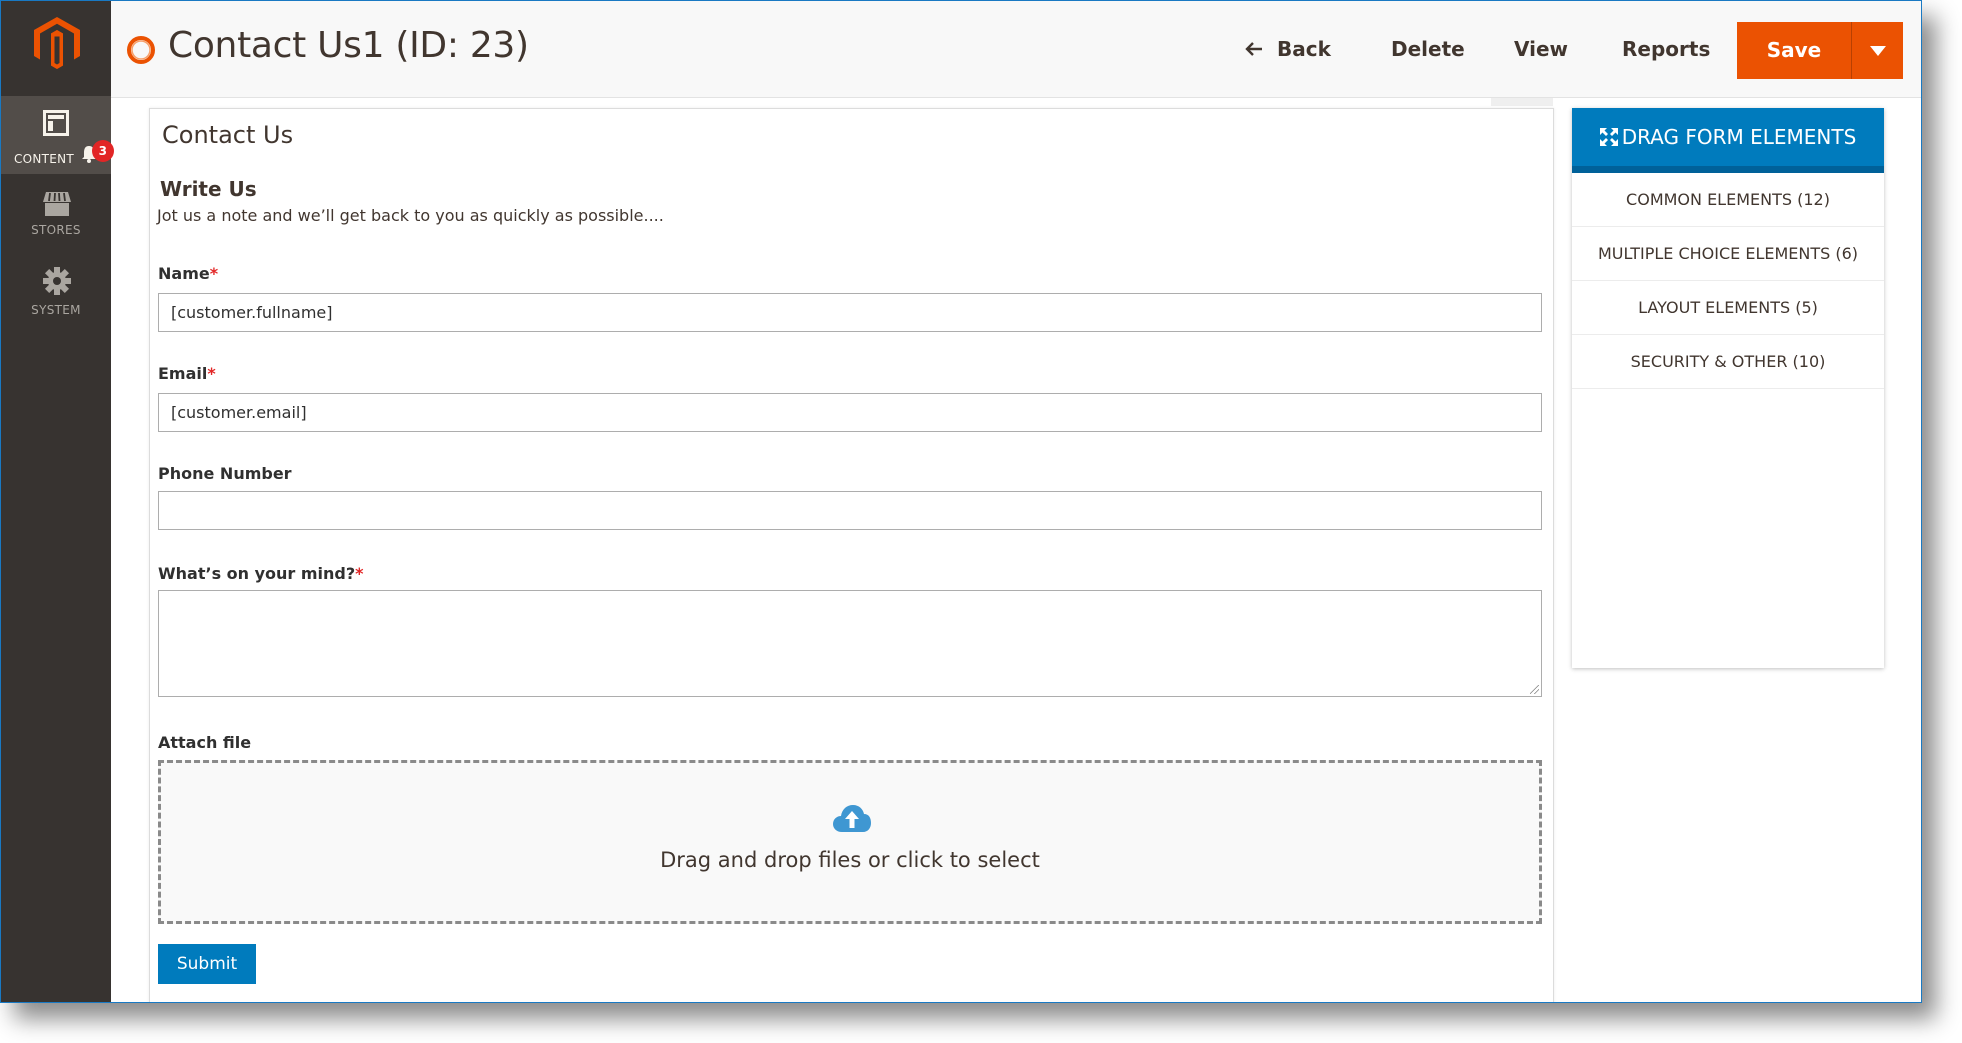  Describe the element at coordinates (1534, 689) in the screenshot. I see `resize-handle` at that location.